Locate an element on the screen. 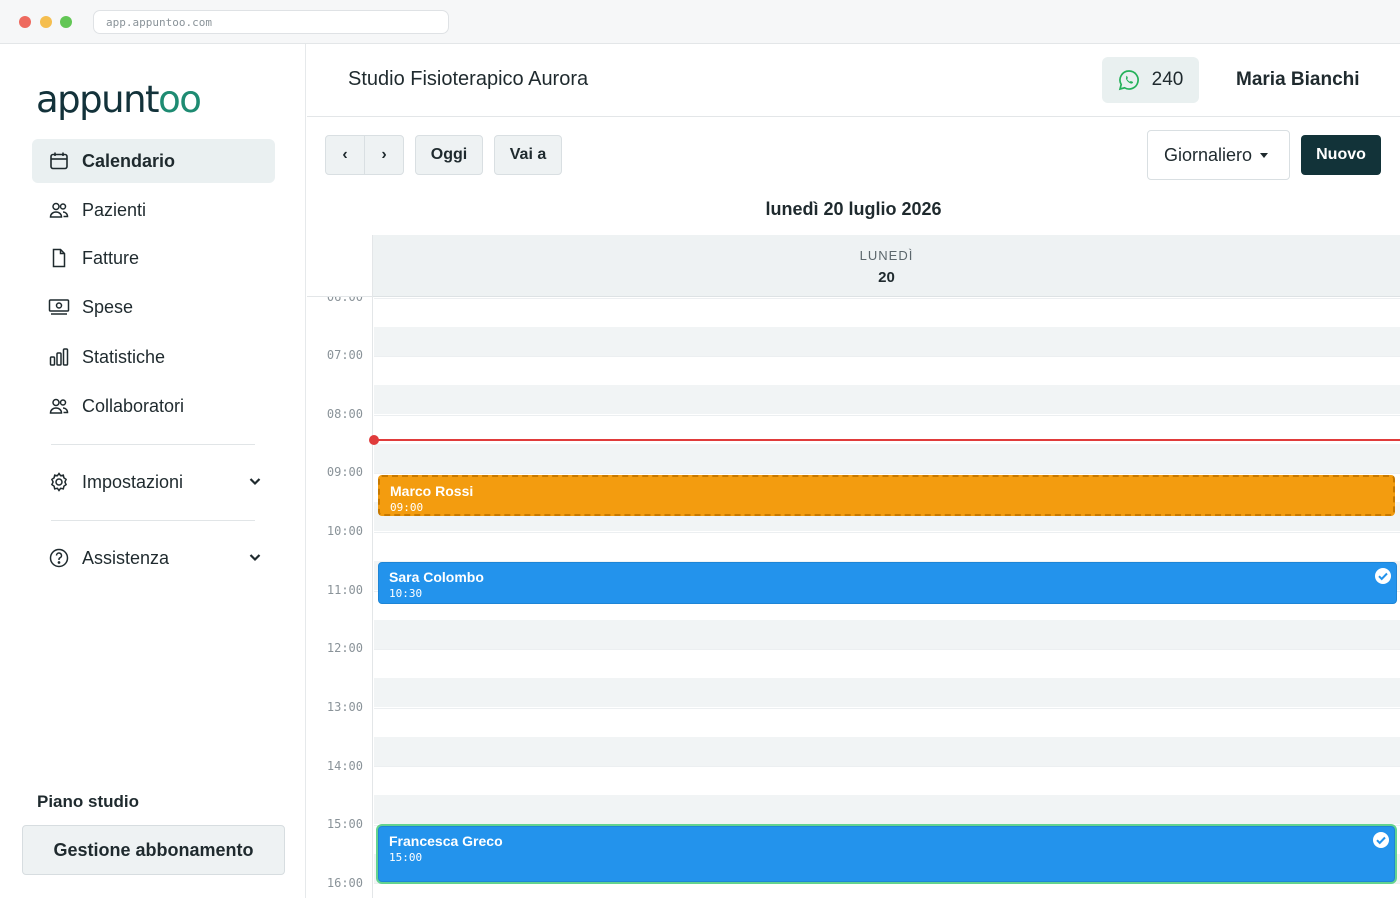 This screenshot has width=1400, height=898. hour-label: 12:00 is located at coordinates (344, 648).